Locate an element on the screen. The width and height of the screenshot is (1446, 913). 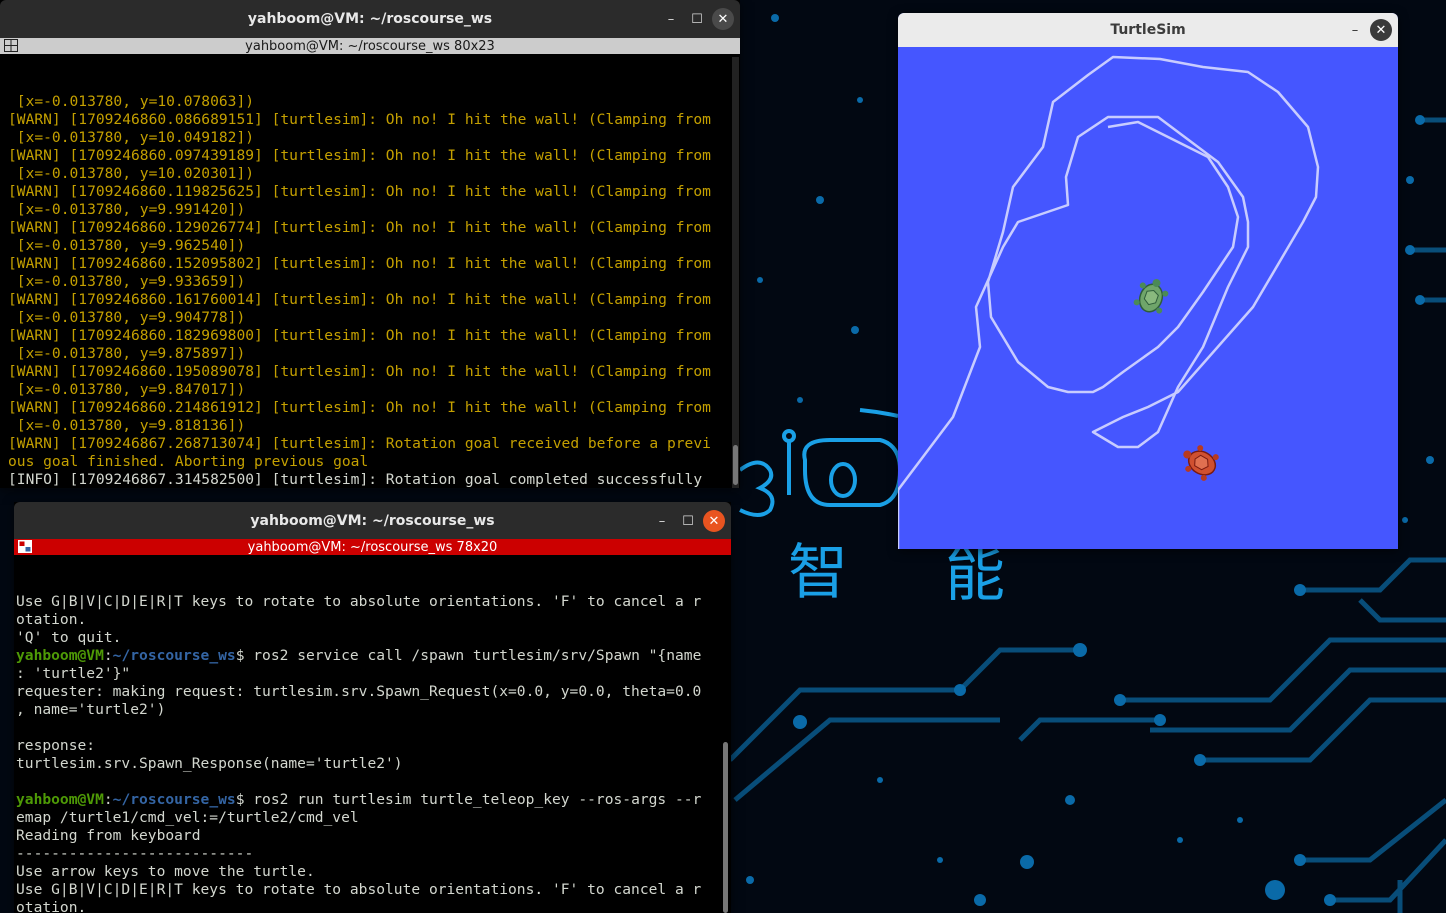
terminal-line: [x=-0.013780, y=10.020301]) is located at coordinates (368, 174).